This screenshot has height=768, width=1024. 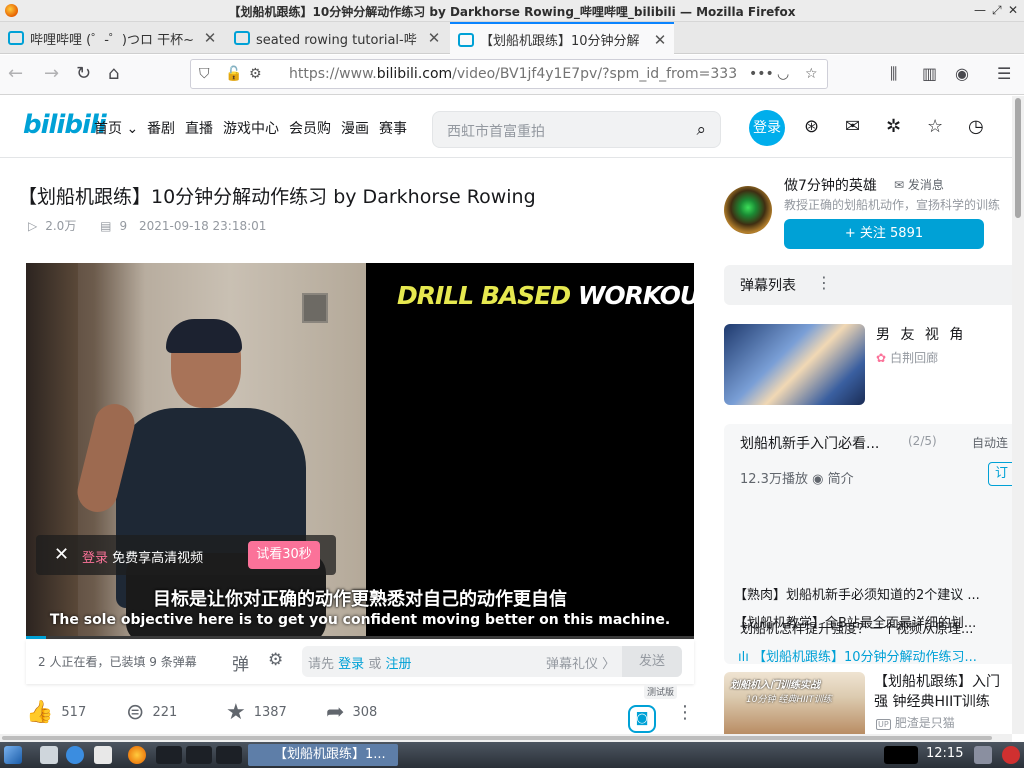 I want to click on playing-icon: ılı, so click(x=743, y=657).